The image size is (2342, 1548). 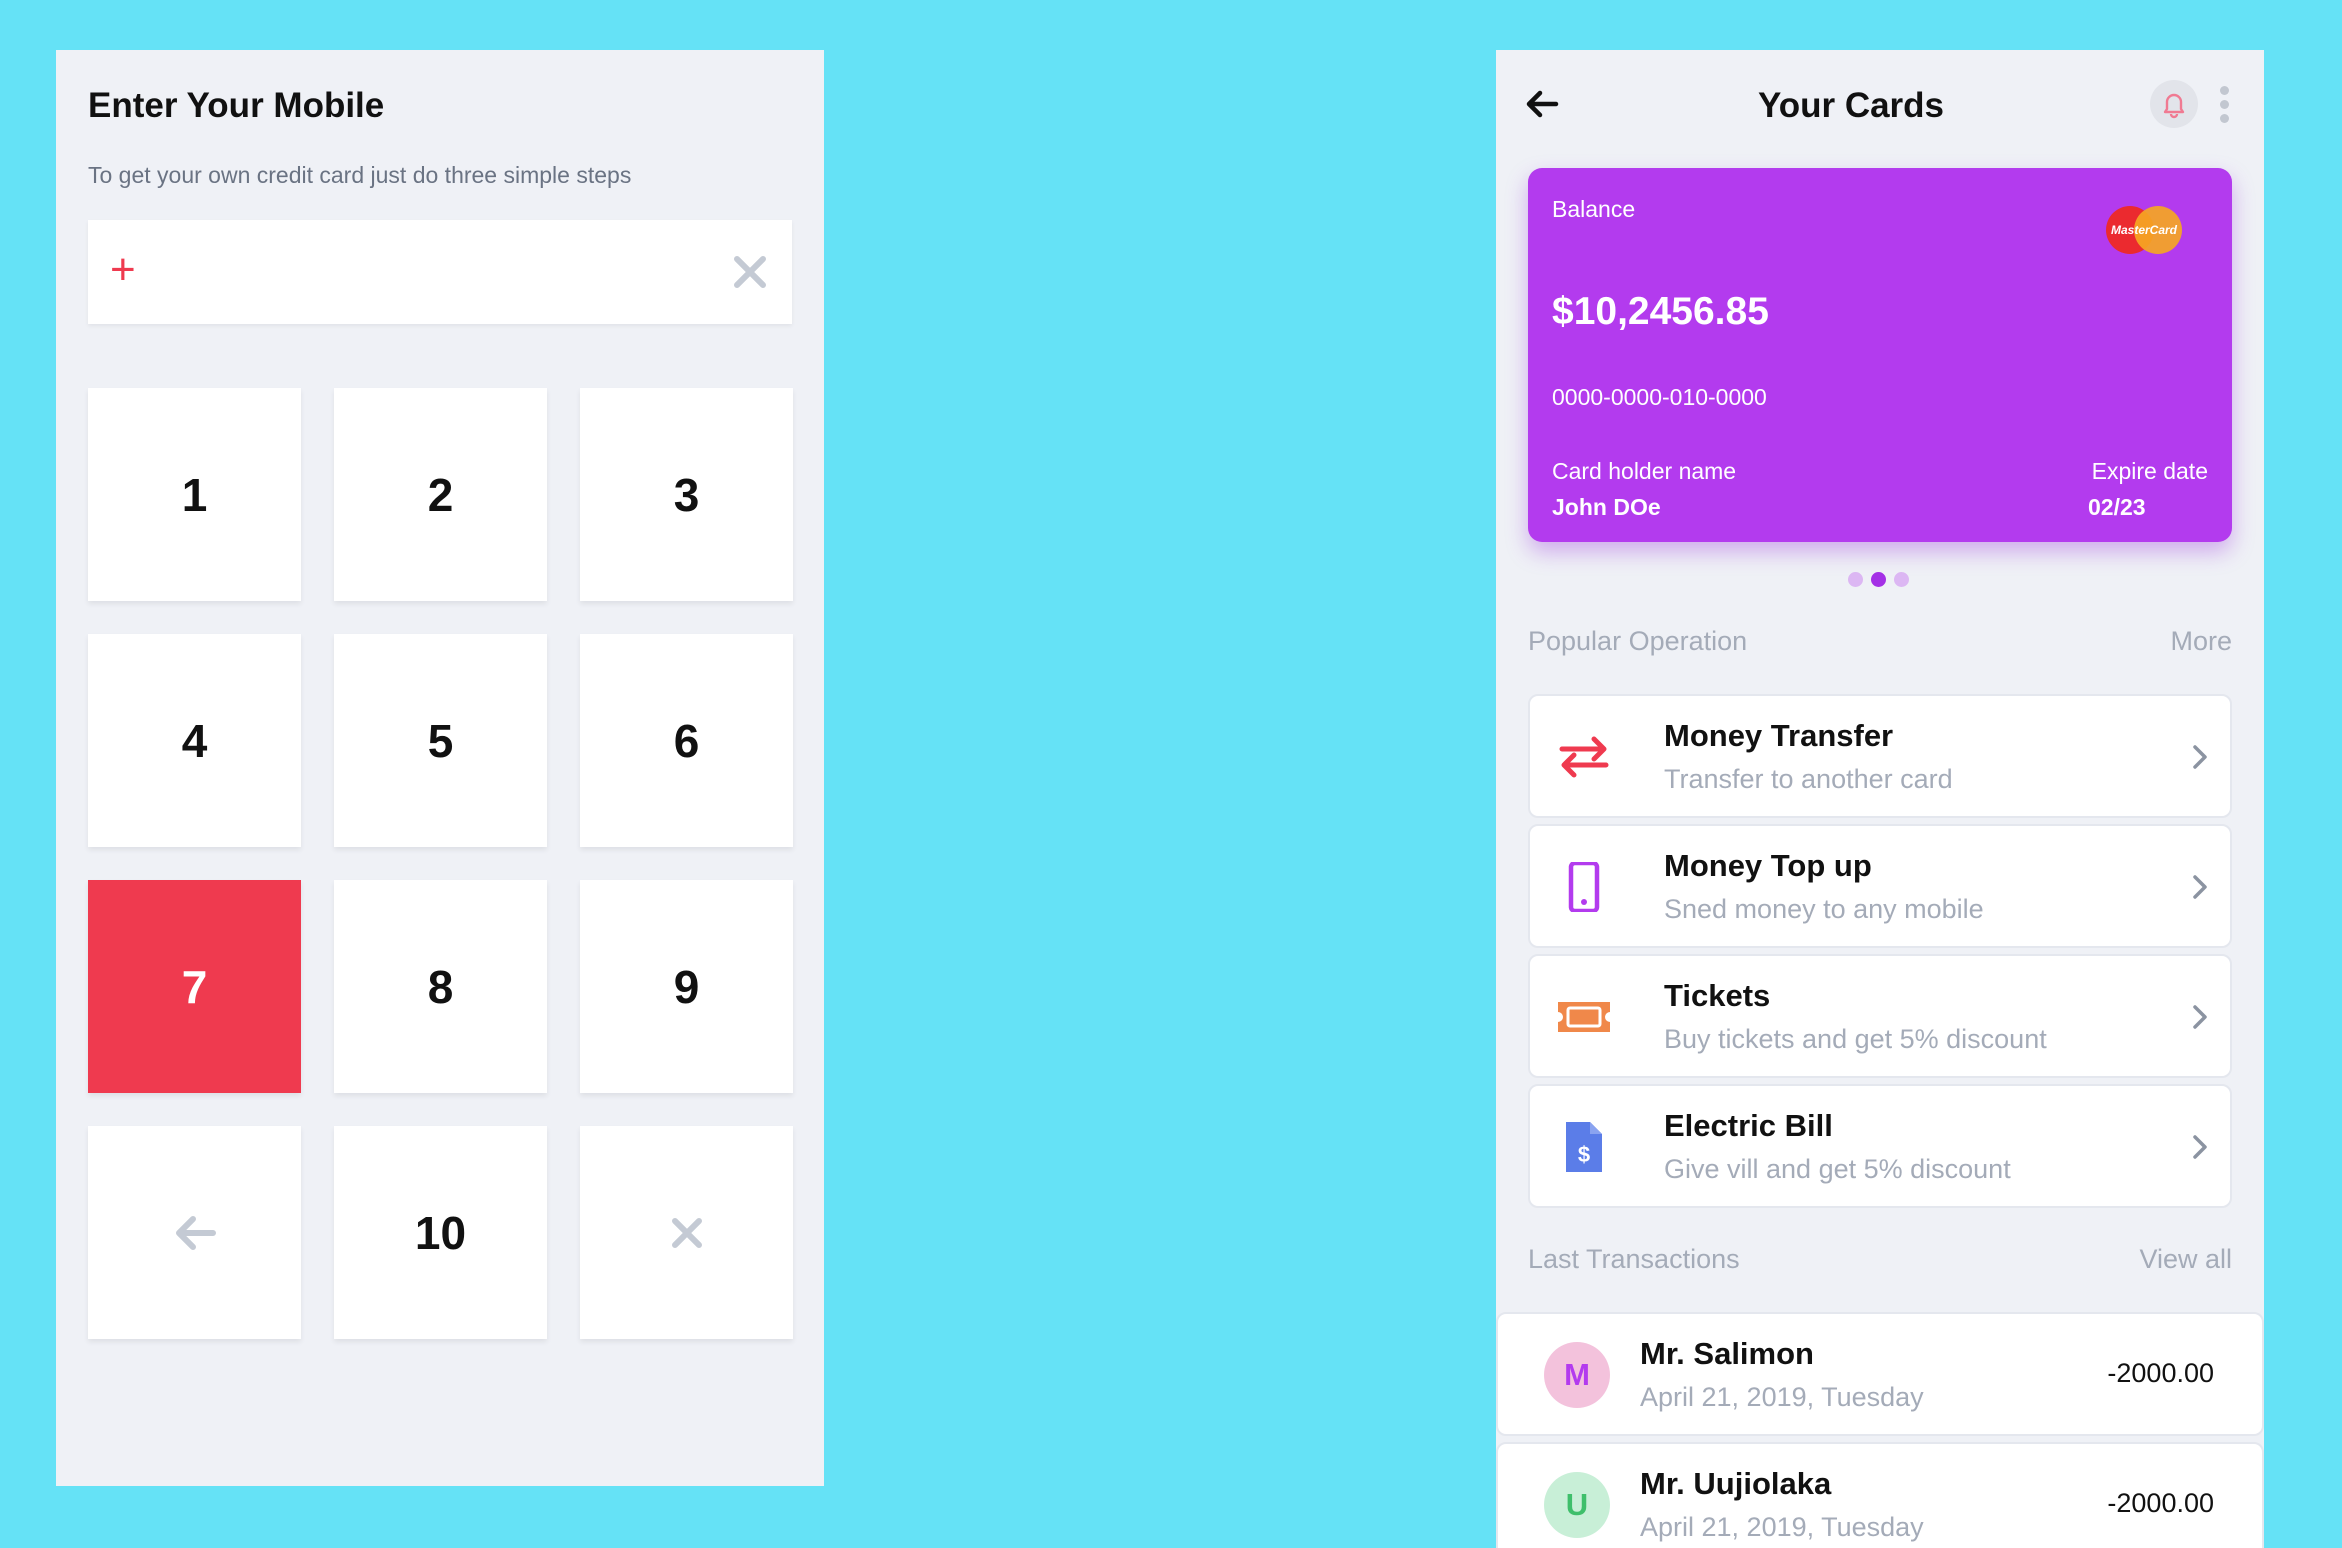 What do you see at coordinates (1577, 1375) in the screenshot?
I see `avatar: M` at bounding box center [1577, 1375].